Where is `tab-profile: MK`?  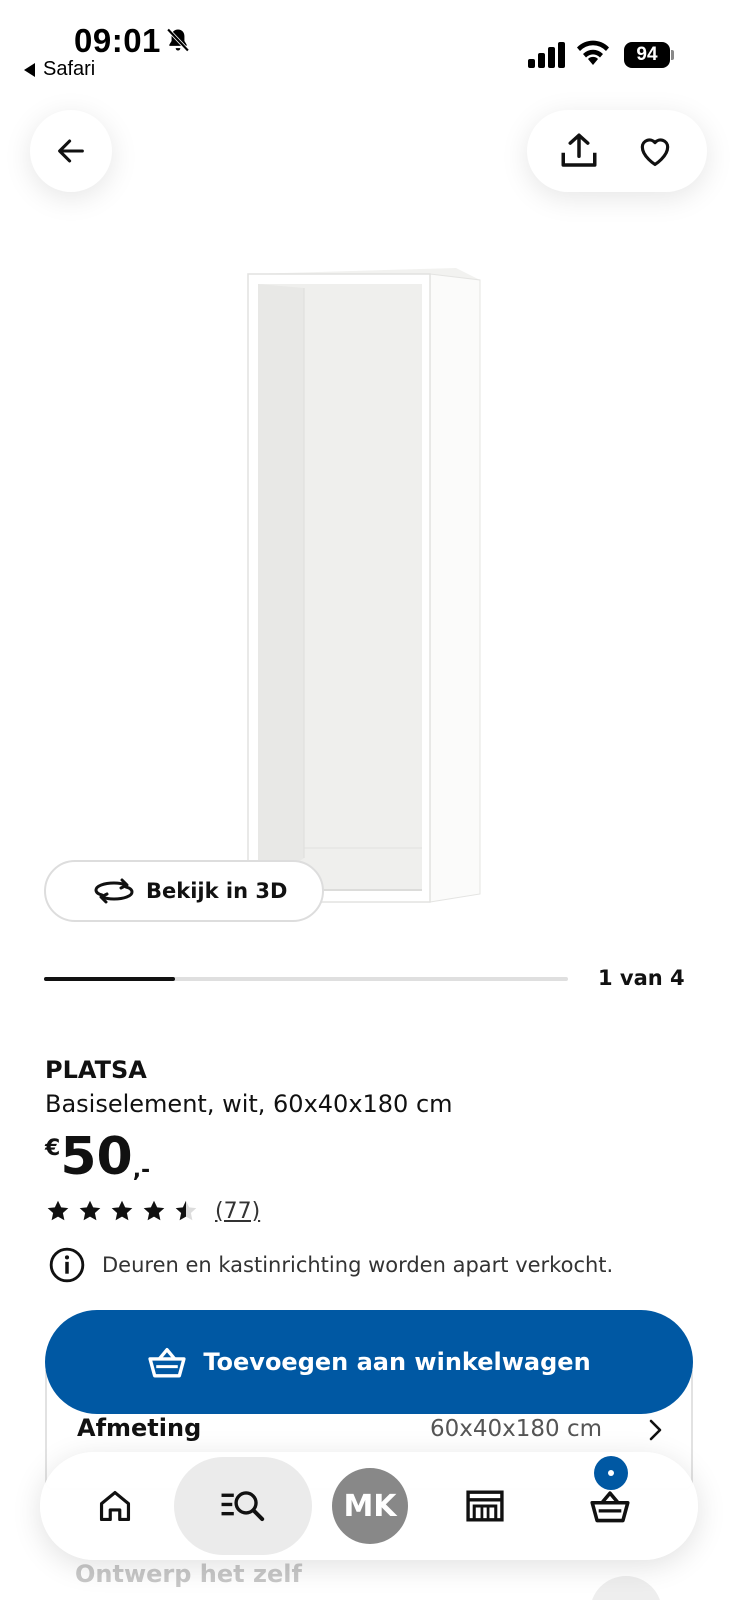
tab-profile: MK is located at coordinates (370, 1506).